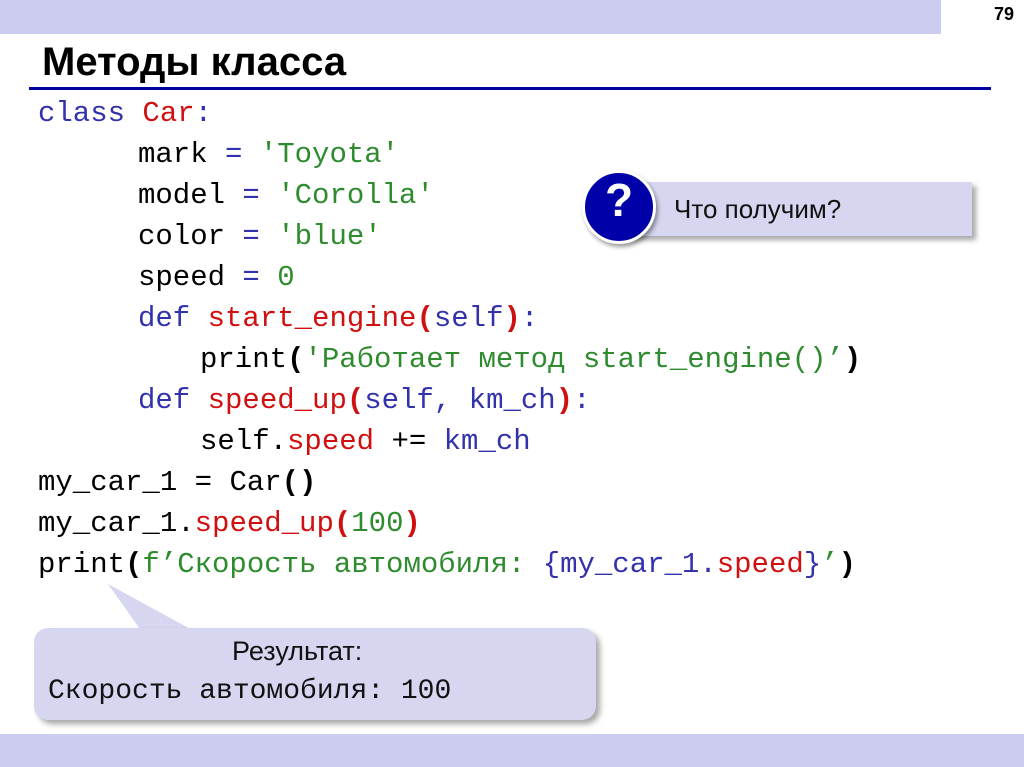 Image resolution: width=1024 pixels, height=767 pixels. Describe the element at coordinates (250, 691) in the screenshot. I see `result-value: Скорость автомобиля: 100` at that location.